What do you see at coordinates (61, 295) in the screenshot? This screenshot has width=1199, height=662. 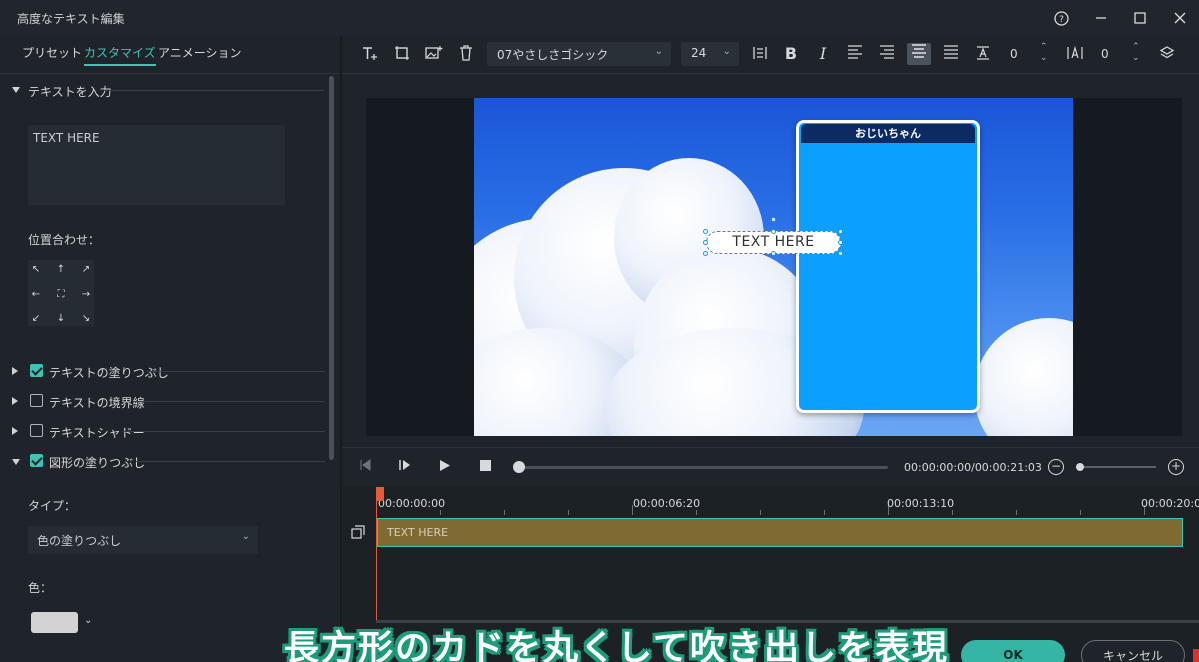 I see `align-center-icon: ⛶` at bounding box center [61, 295].